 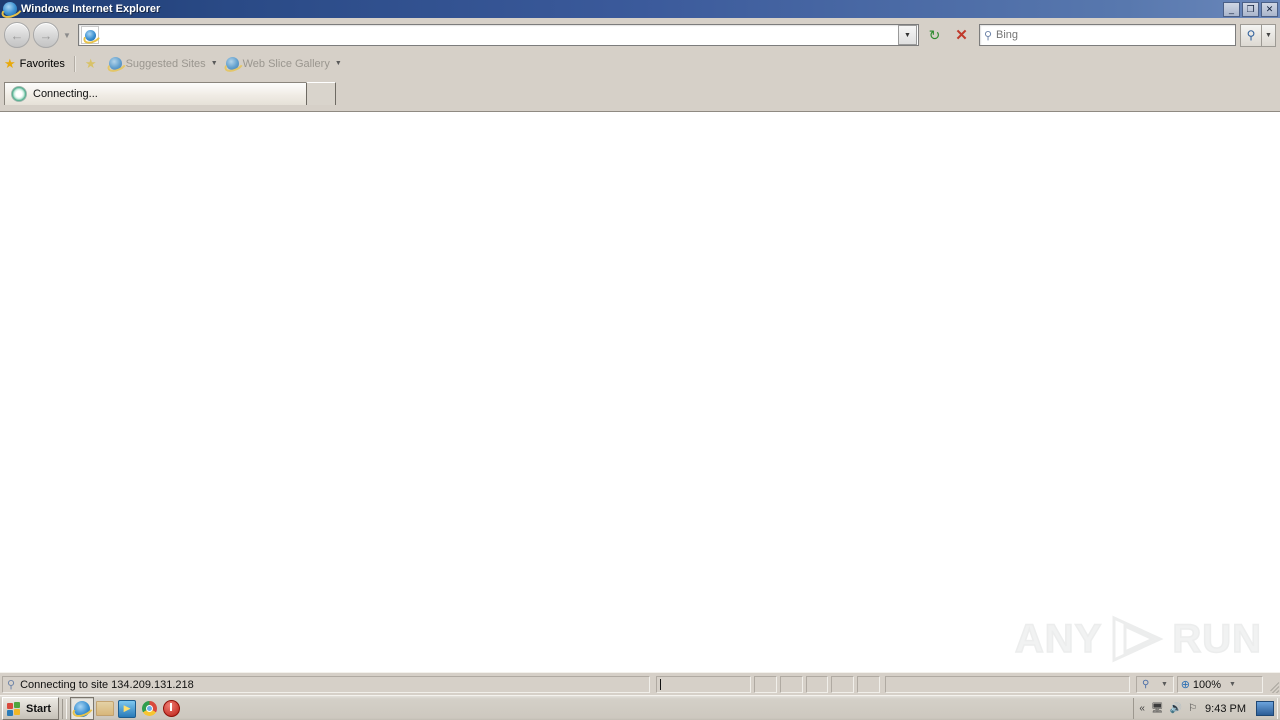 I want to click on watermark-left-text: ANY, so click(x=1058, y=639).